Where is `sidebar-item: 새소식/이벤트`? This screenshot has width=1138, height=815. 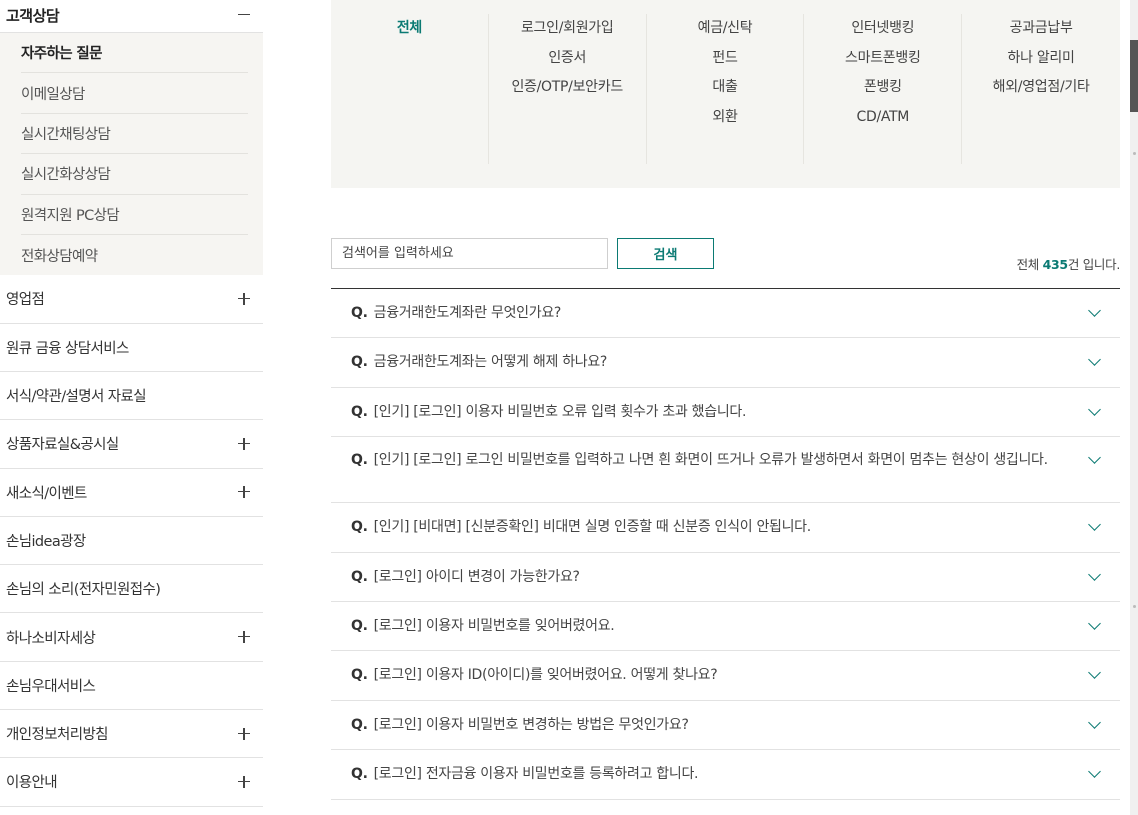
sidebar-item: 새소식/이벤트 is located at coordinates (131, 493).